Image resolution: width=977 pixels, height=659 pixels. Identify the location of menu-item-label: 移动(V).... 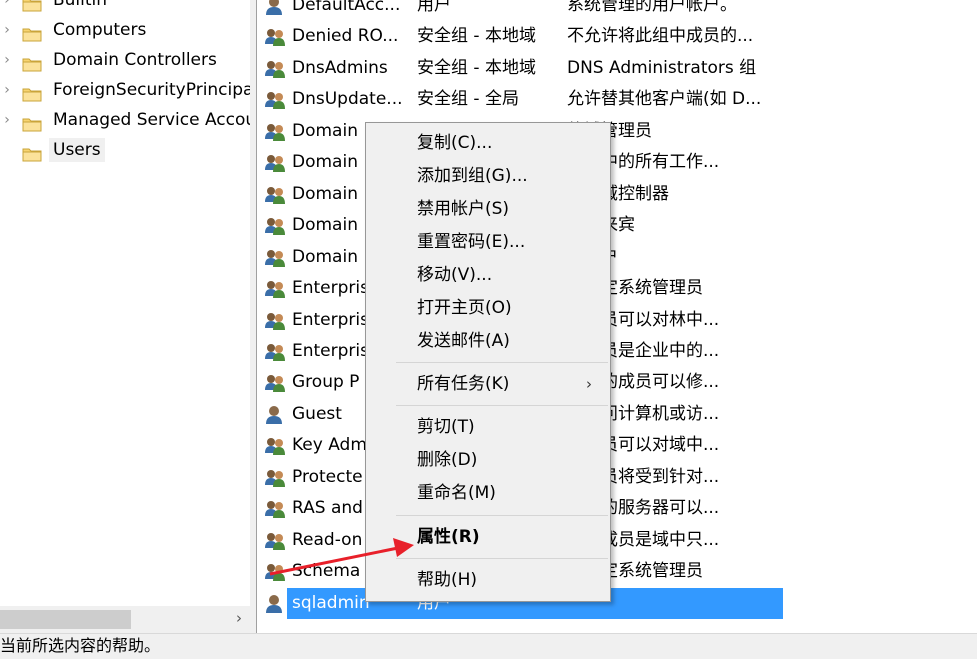
(455, 275).